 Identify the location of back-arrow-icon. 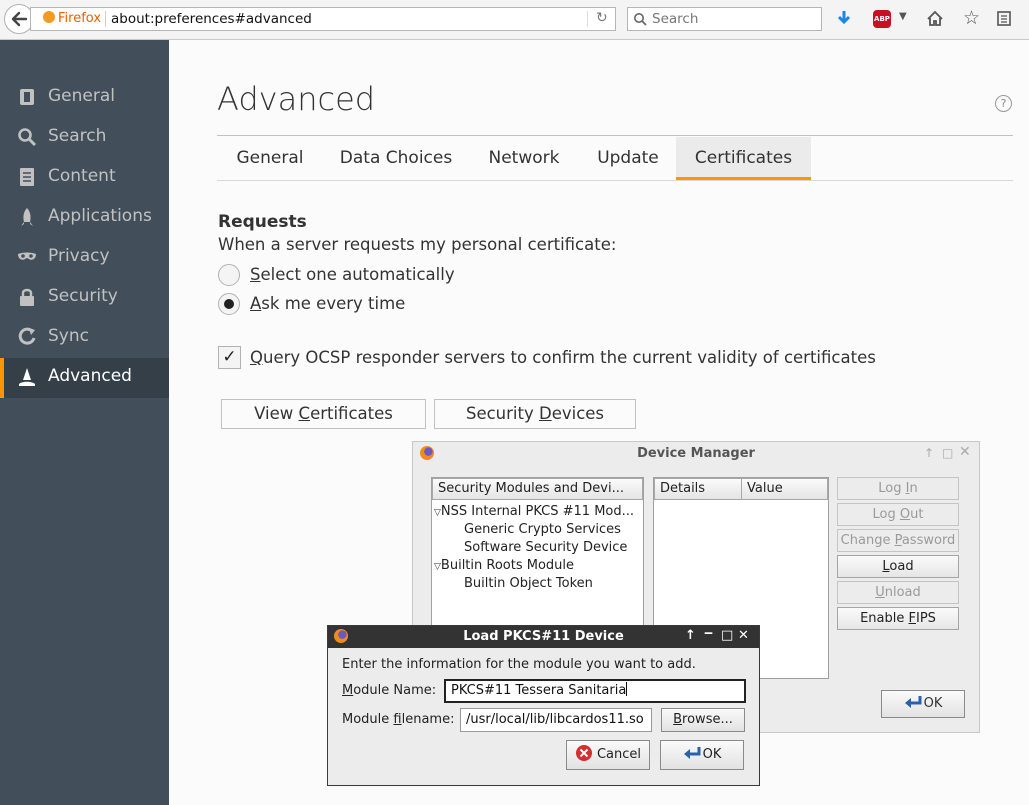
(19, 19).